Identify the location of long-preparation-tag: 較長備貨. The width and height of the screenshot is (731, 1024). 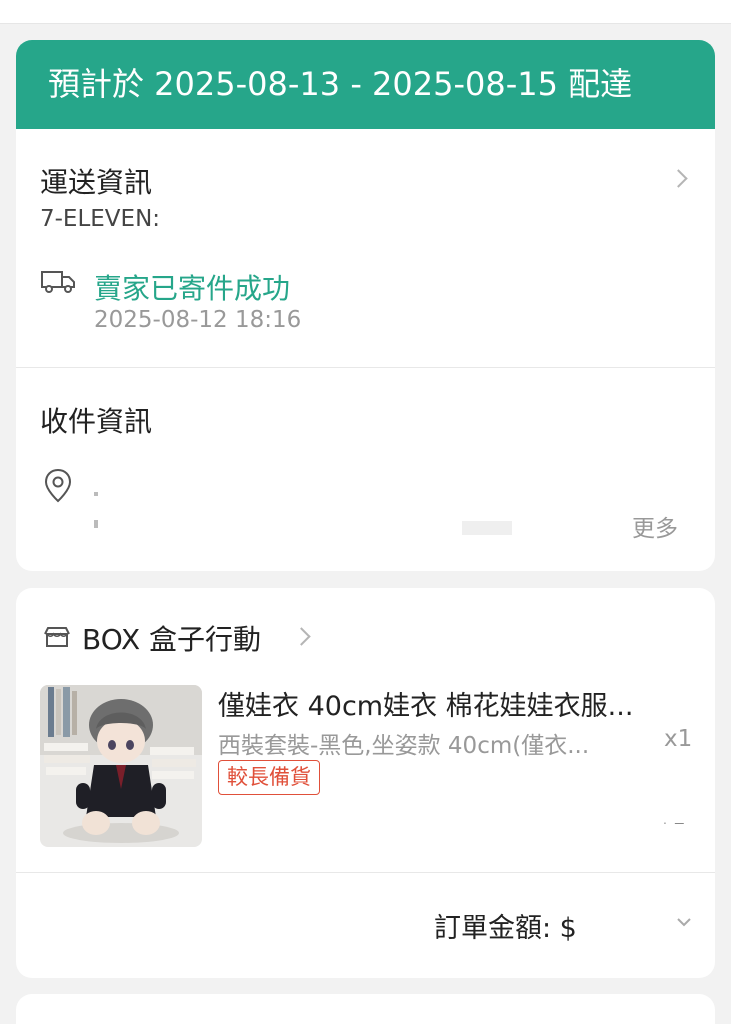
(269, 777).